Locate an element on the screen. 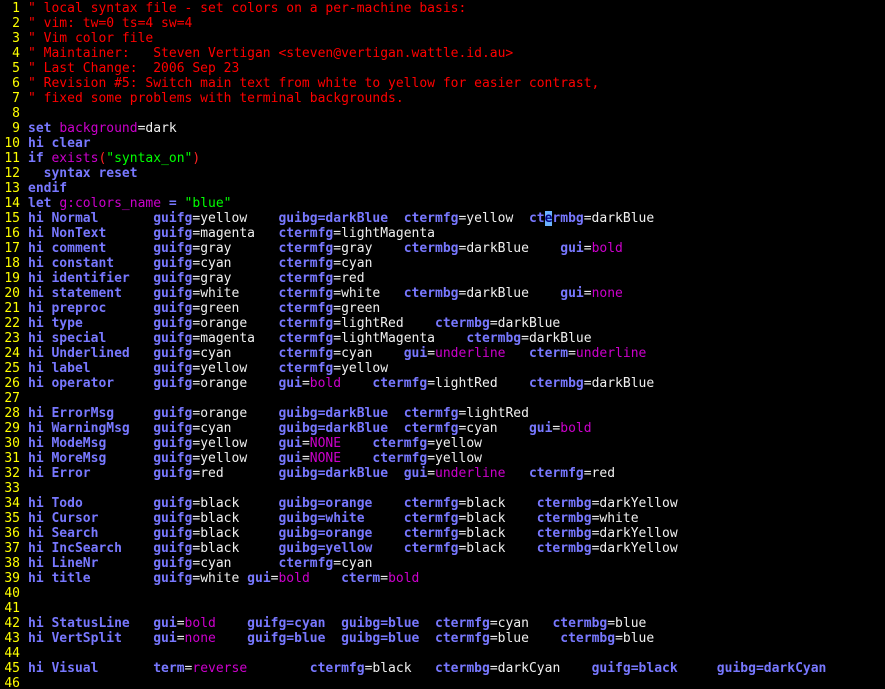 The height and width of the screenshot is (689, 885). code-line: 2 " vim: tw=0 ts=4 sw=4 is located at coordinates (442, 23).